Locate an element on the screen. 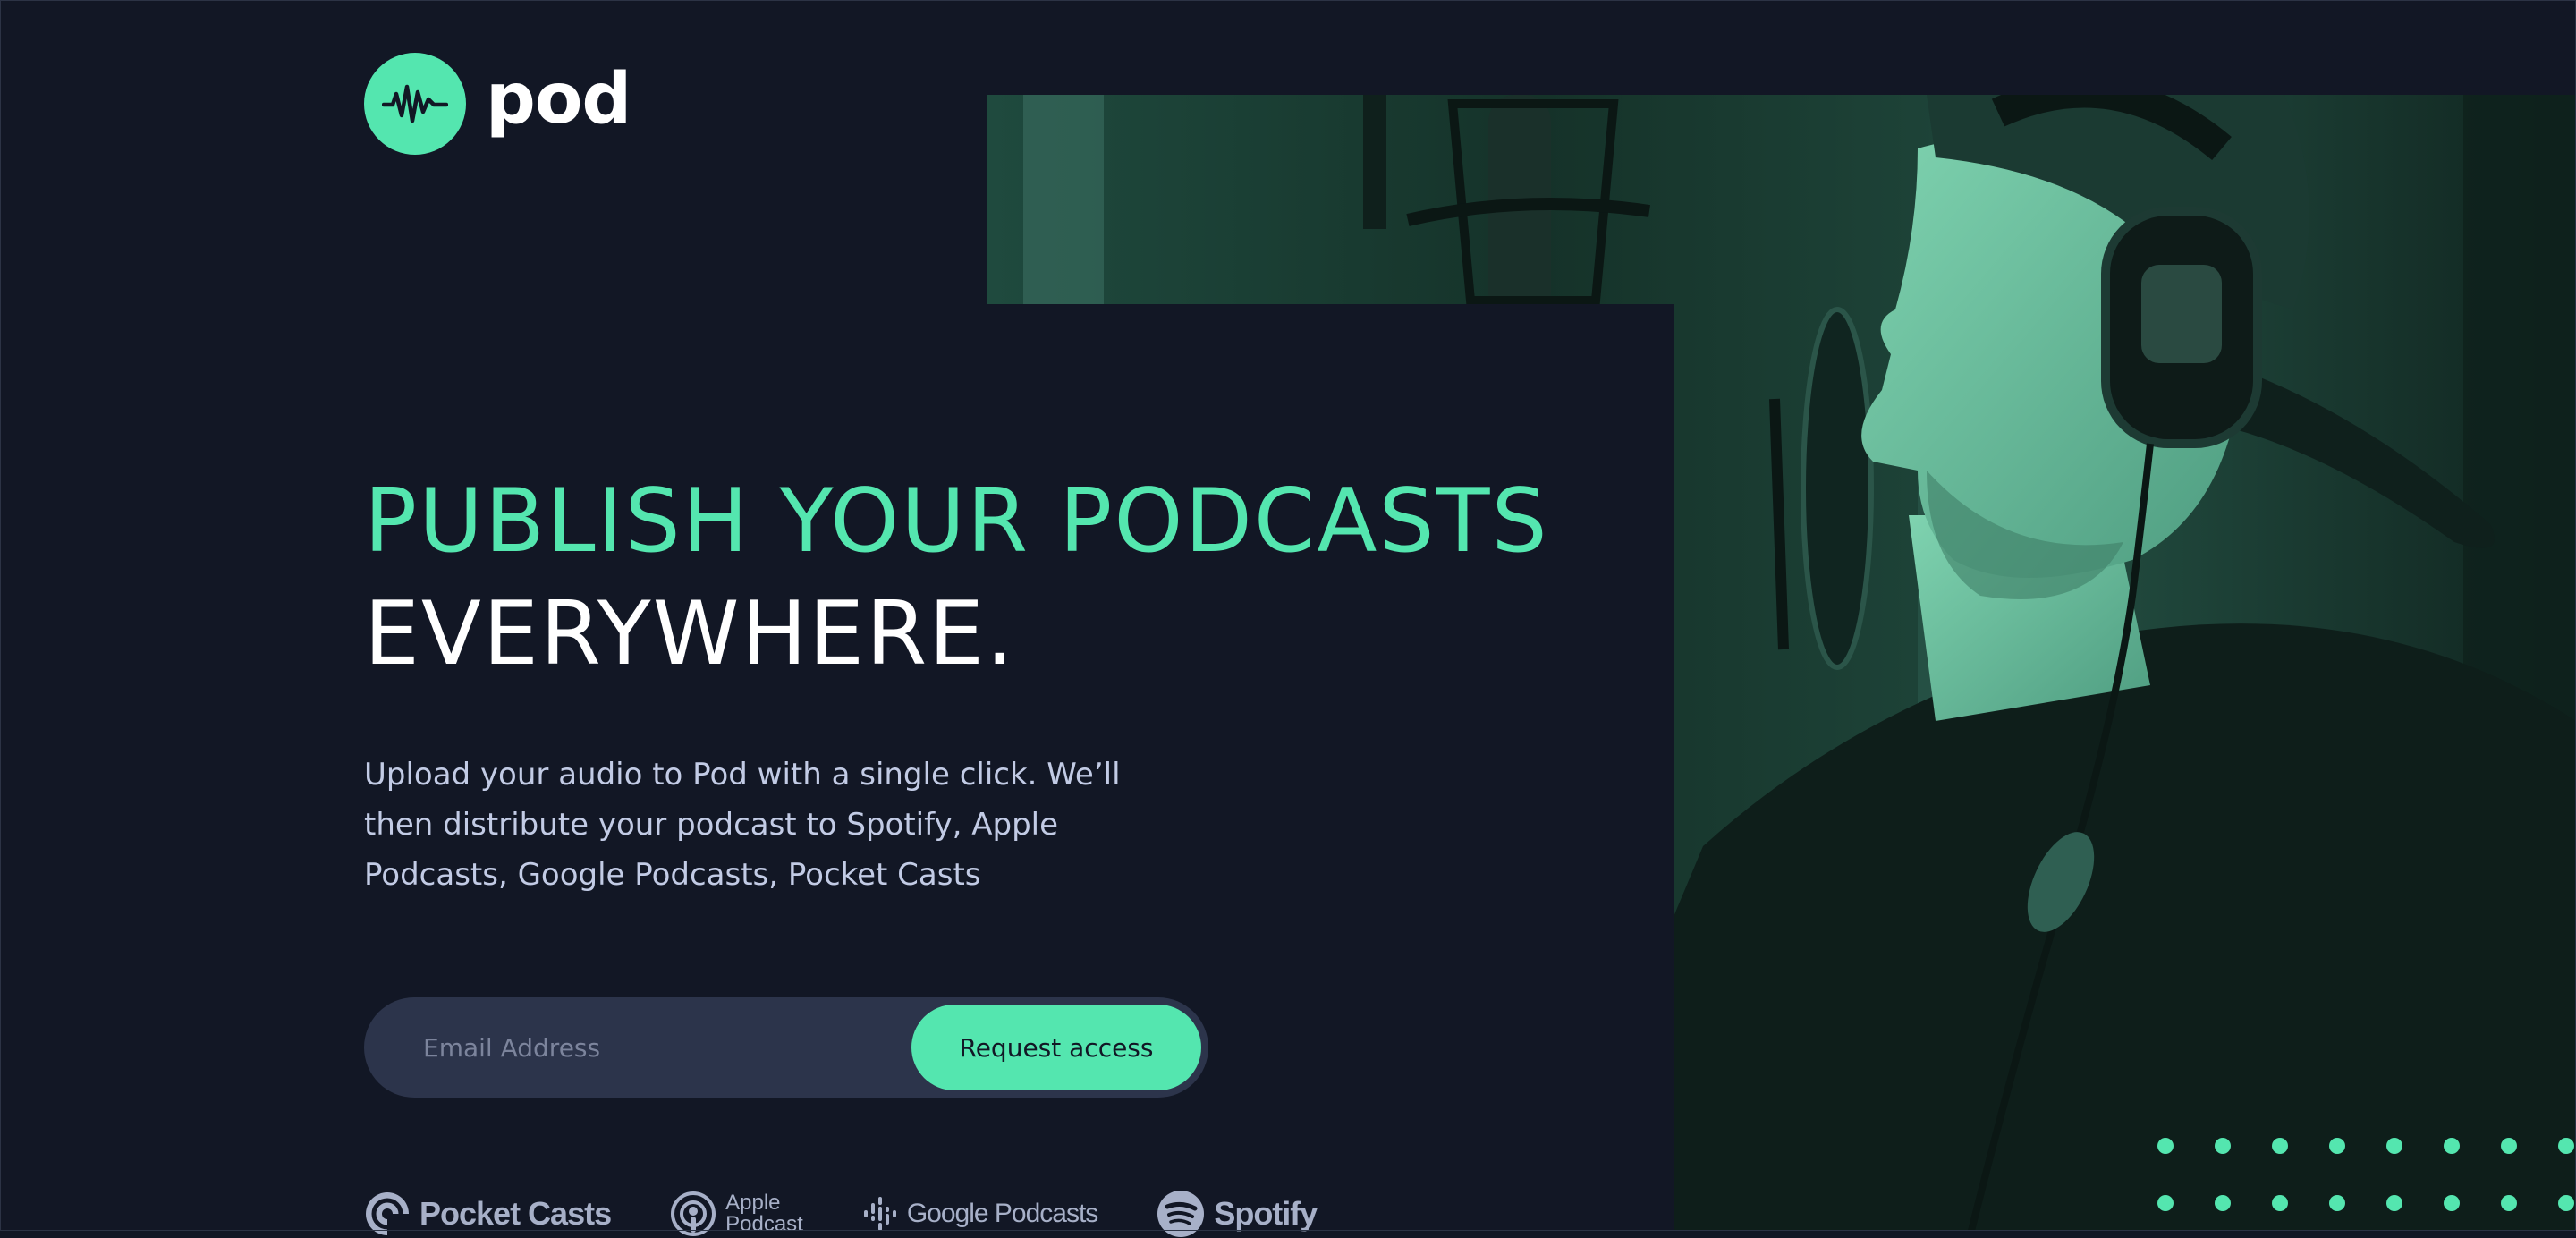 The width and height of the screenshot is (2576, 1238). platform-name-line1: Apple is located at coordinates (753, 1203).